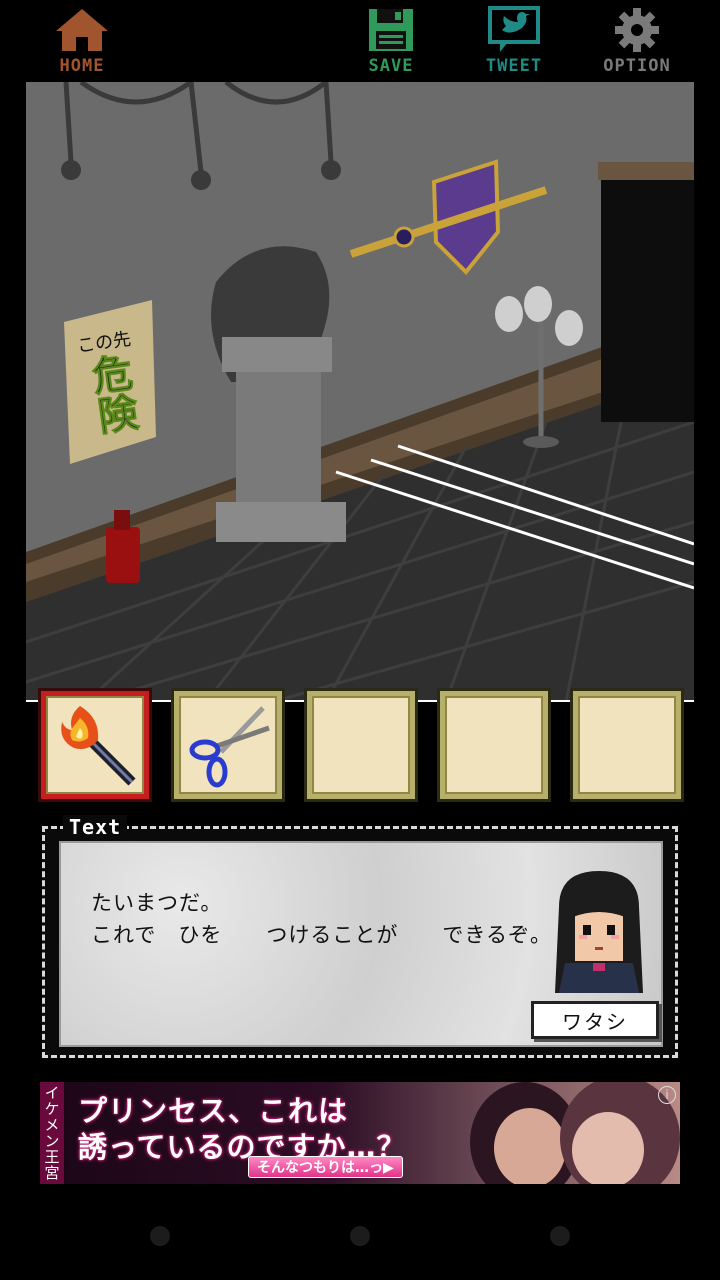 The width and height of the screenshot is (720, 1280). I want to click on inventory-slot-torch, so click(95, 745).